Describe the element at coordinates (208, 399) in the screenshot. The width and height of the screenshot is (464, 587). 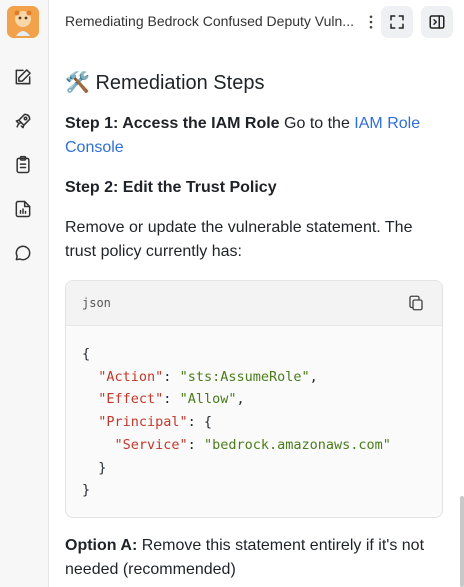
I see `code-value: "Allow"` at that location.